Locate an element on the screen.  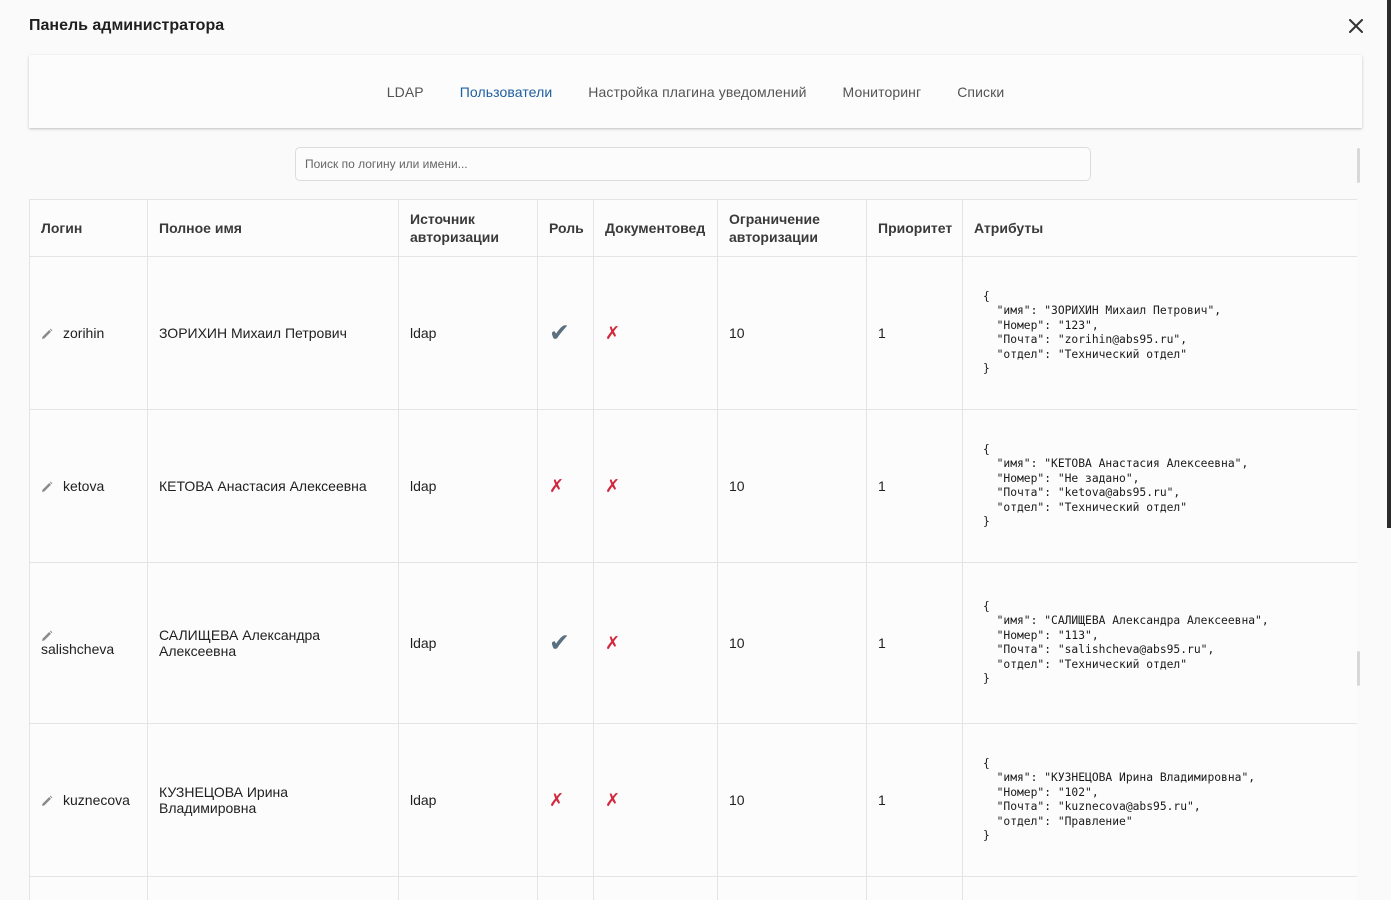
header-doc-manager: Документовед is located at coordinates (655, 228).